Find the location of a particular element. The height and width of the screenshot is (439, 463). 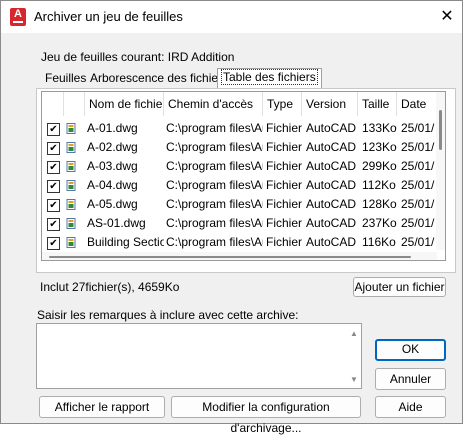

column-header-date: Date is located at coordinates (417, 104).